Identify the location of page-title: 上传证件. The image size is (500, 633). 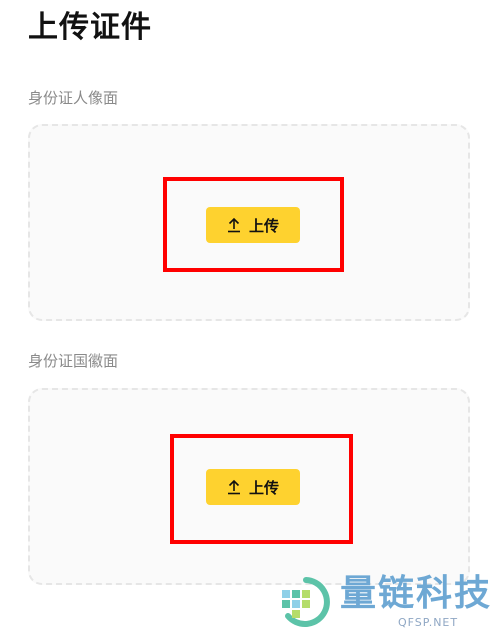
(90, 27).